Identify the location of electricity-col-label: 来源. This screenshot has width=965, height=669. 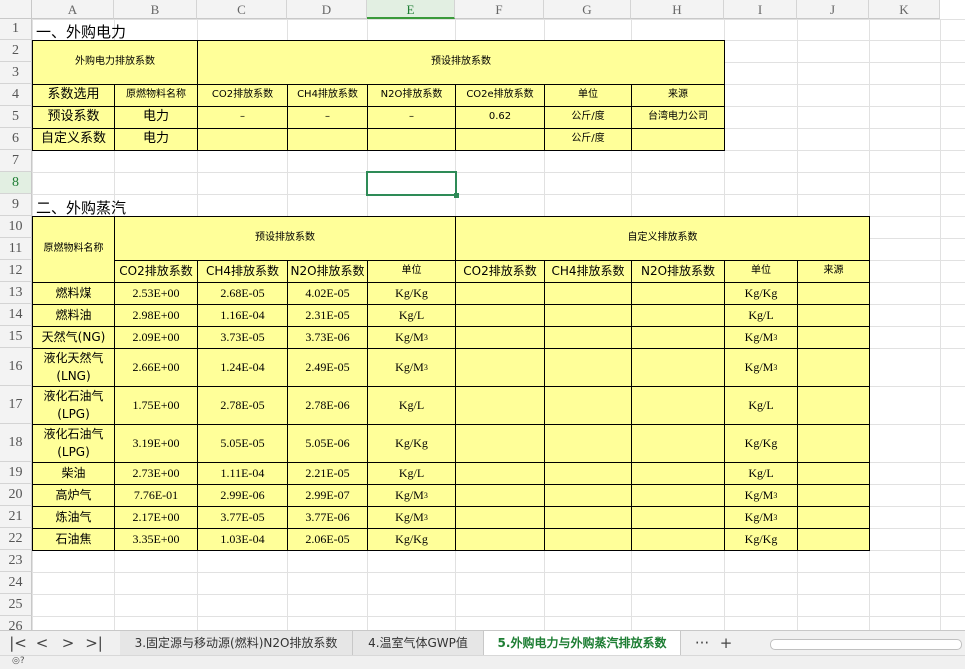
(678, 95).